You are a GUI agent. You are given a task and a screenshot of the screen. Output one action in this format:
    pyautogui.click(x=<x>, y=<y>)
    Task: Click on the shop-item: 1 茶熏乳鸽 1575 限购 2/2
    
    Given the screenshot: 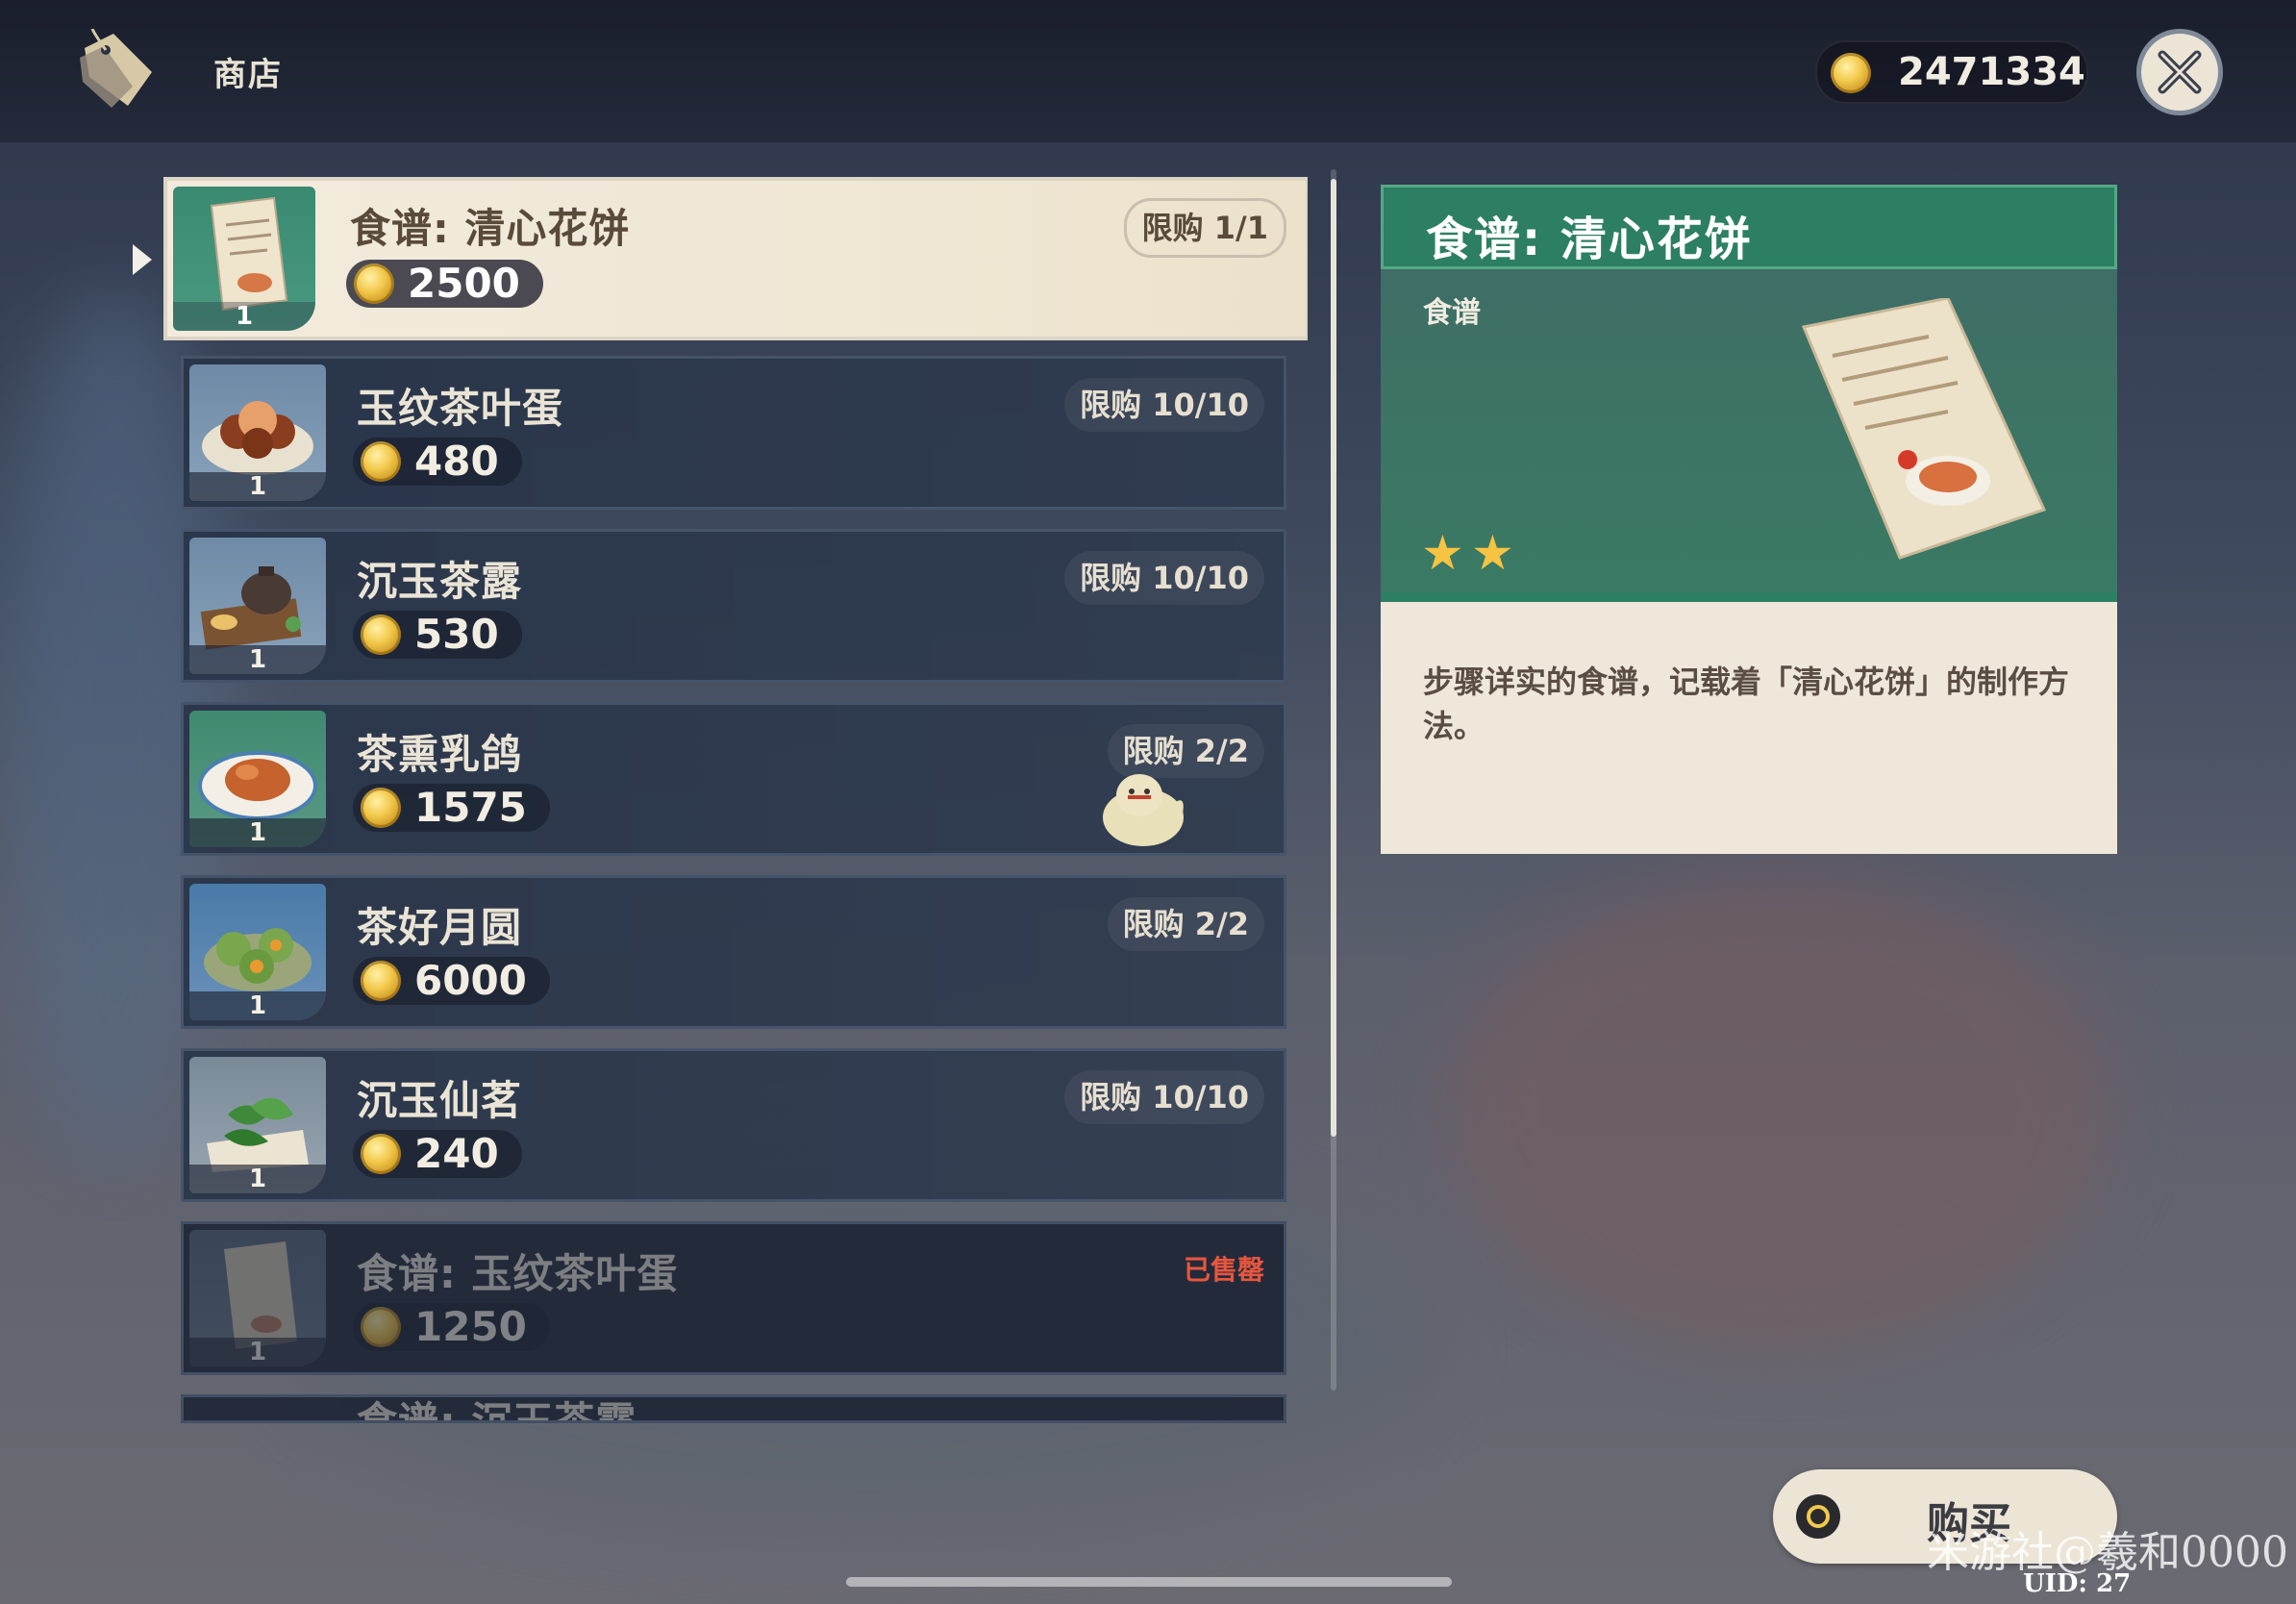 What is the action you would take?
    pyautogui.click(x=733, y=779)
    